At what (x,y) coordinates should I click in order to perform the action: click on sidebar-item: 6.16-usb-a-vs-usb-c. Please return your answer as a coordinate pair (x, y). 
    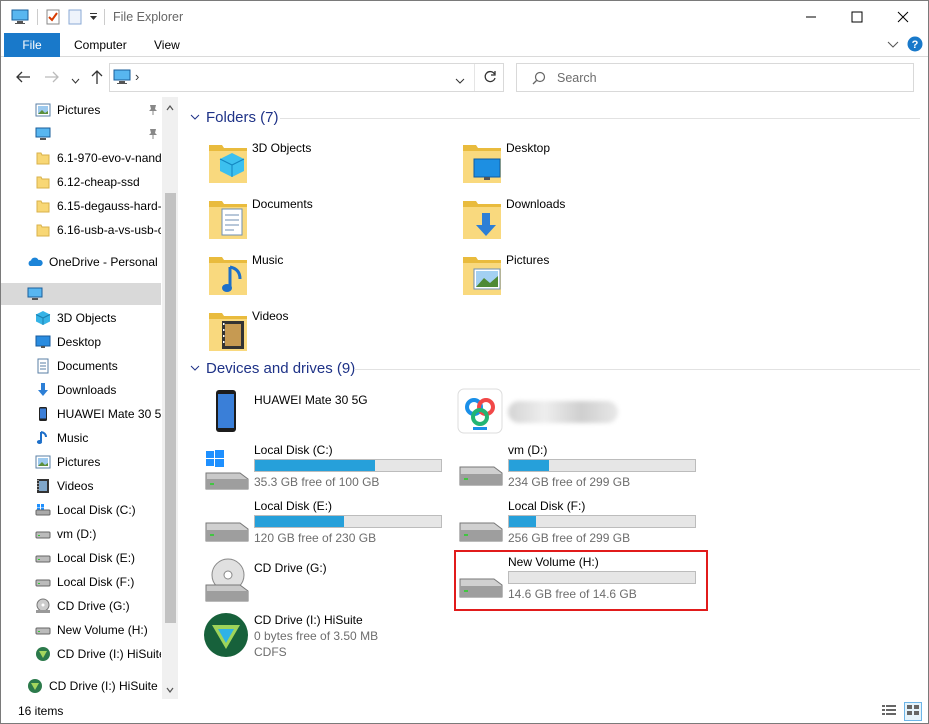
    Looking at the image, I should click on (81, 230).